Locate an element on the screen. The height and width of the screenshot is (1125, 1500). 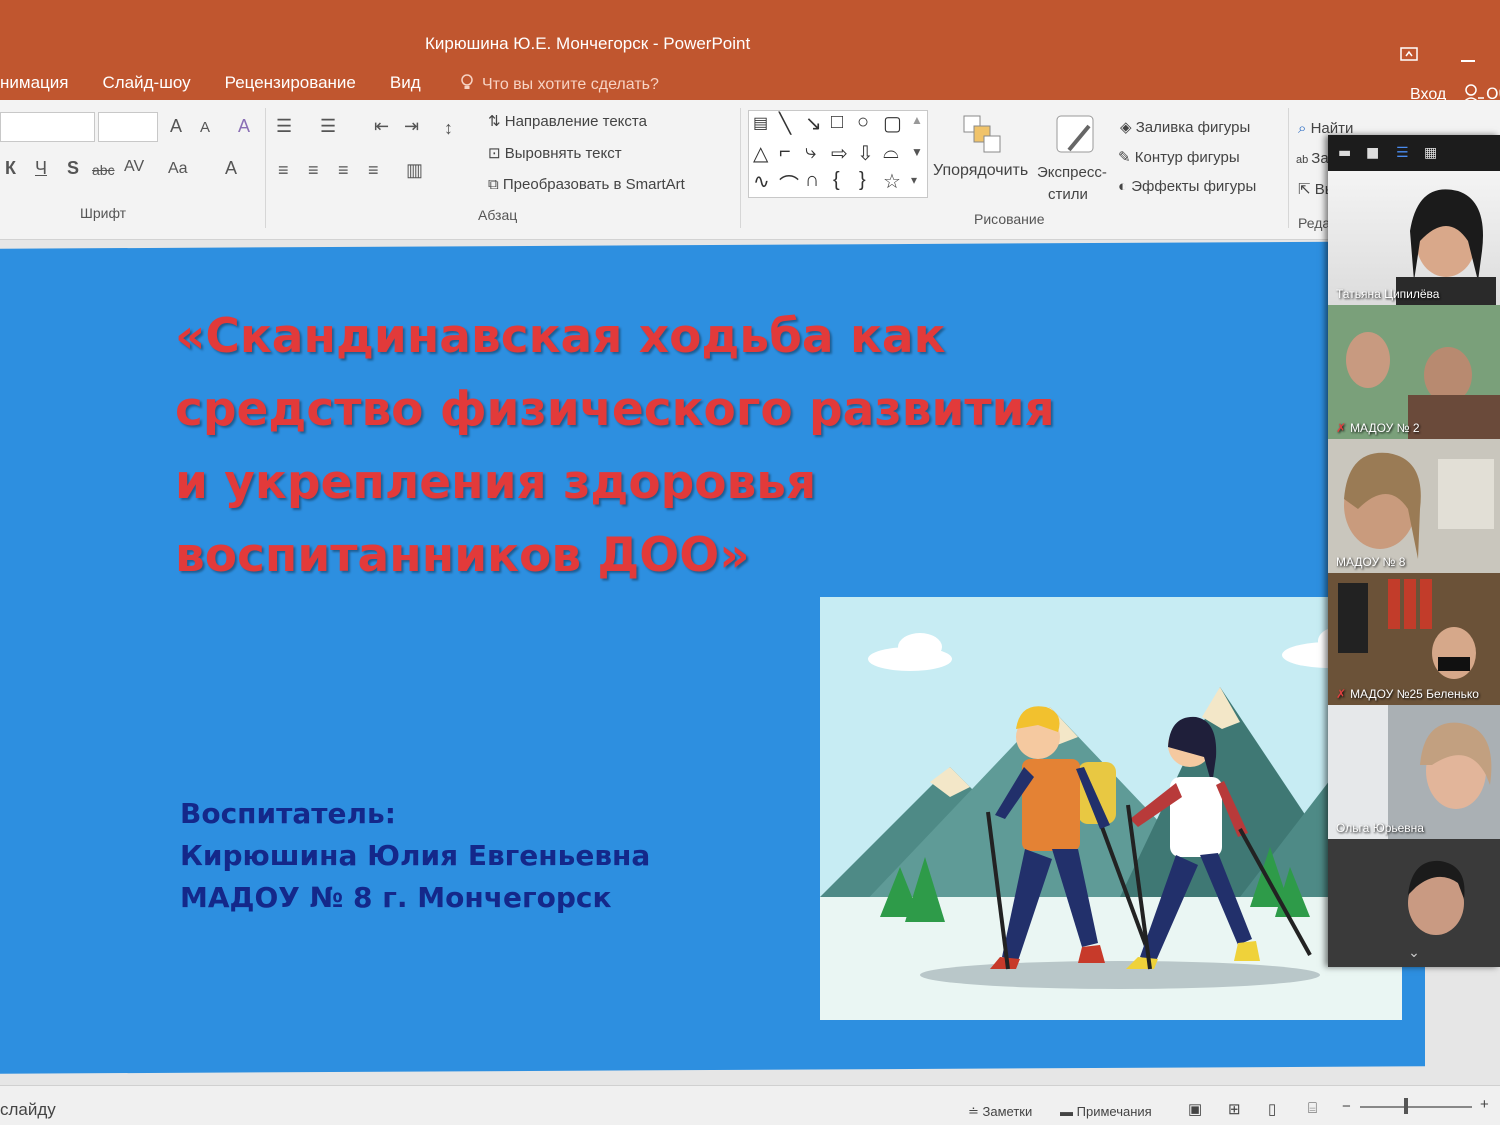
font-size-combo is located at coordinates (128, 127).